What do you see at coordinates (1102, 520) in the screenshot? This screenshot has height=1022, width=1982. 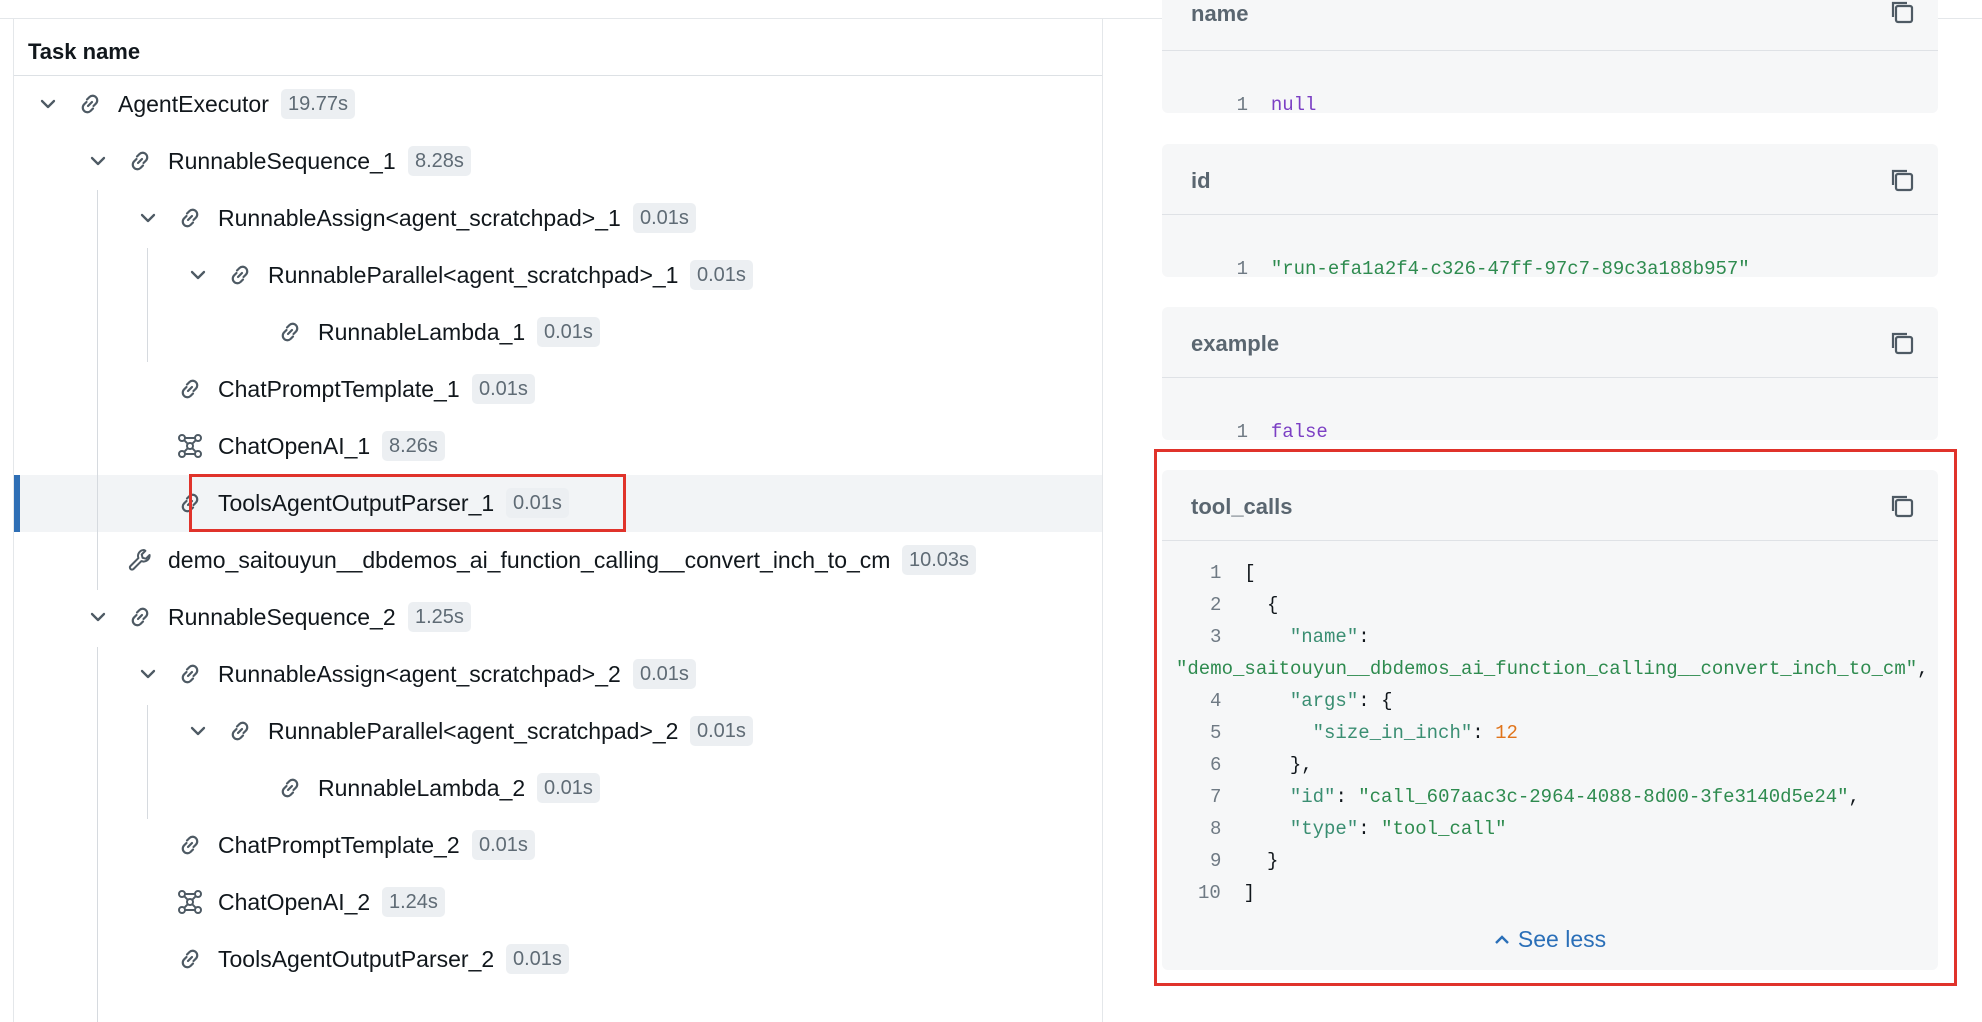 I see `panel-divider` at bounding box center [1102, 520].